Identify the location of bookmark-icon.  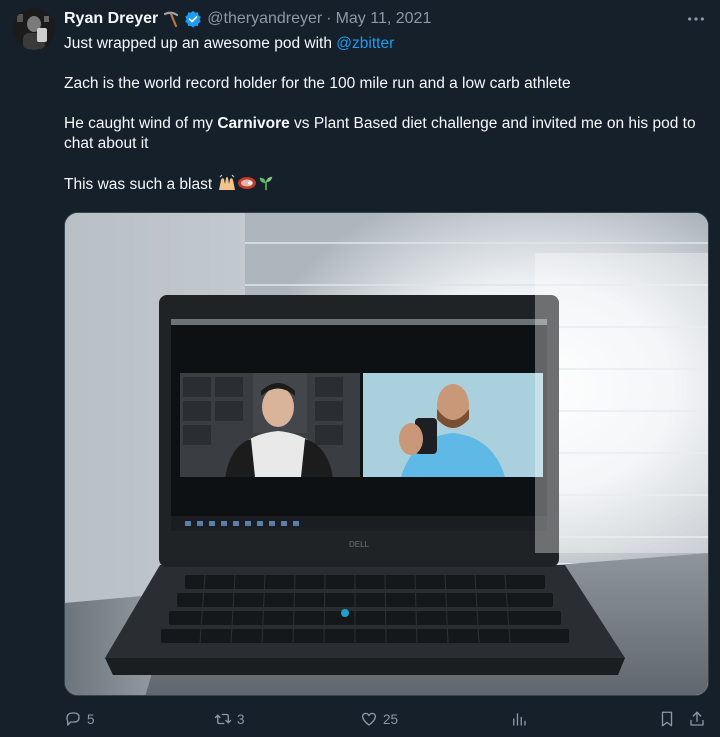
(667, 719).